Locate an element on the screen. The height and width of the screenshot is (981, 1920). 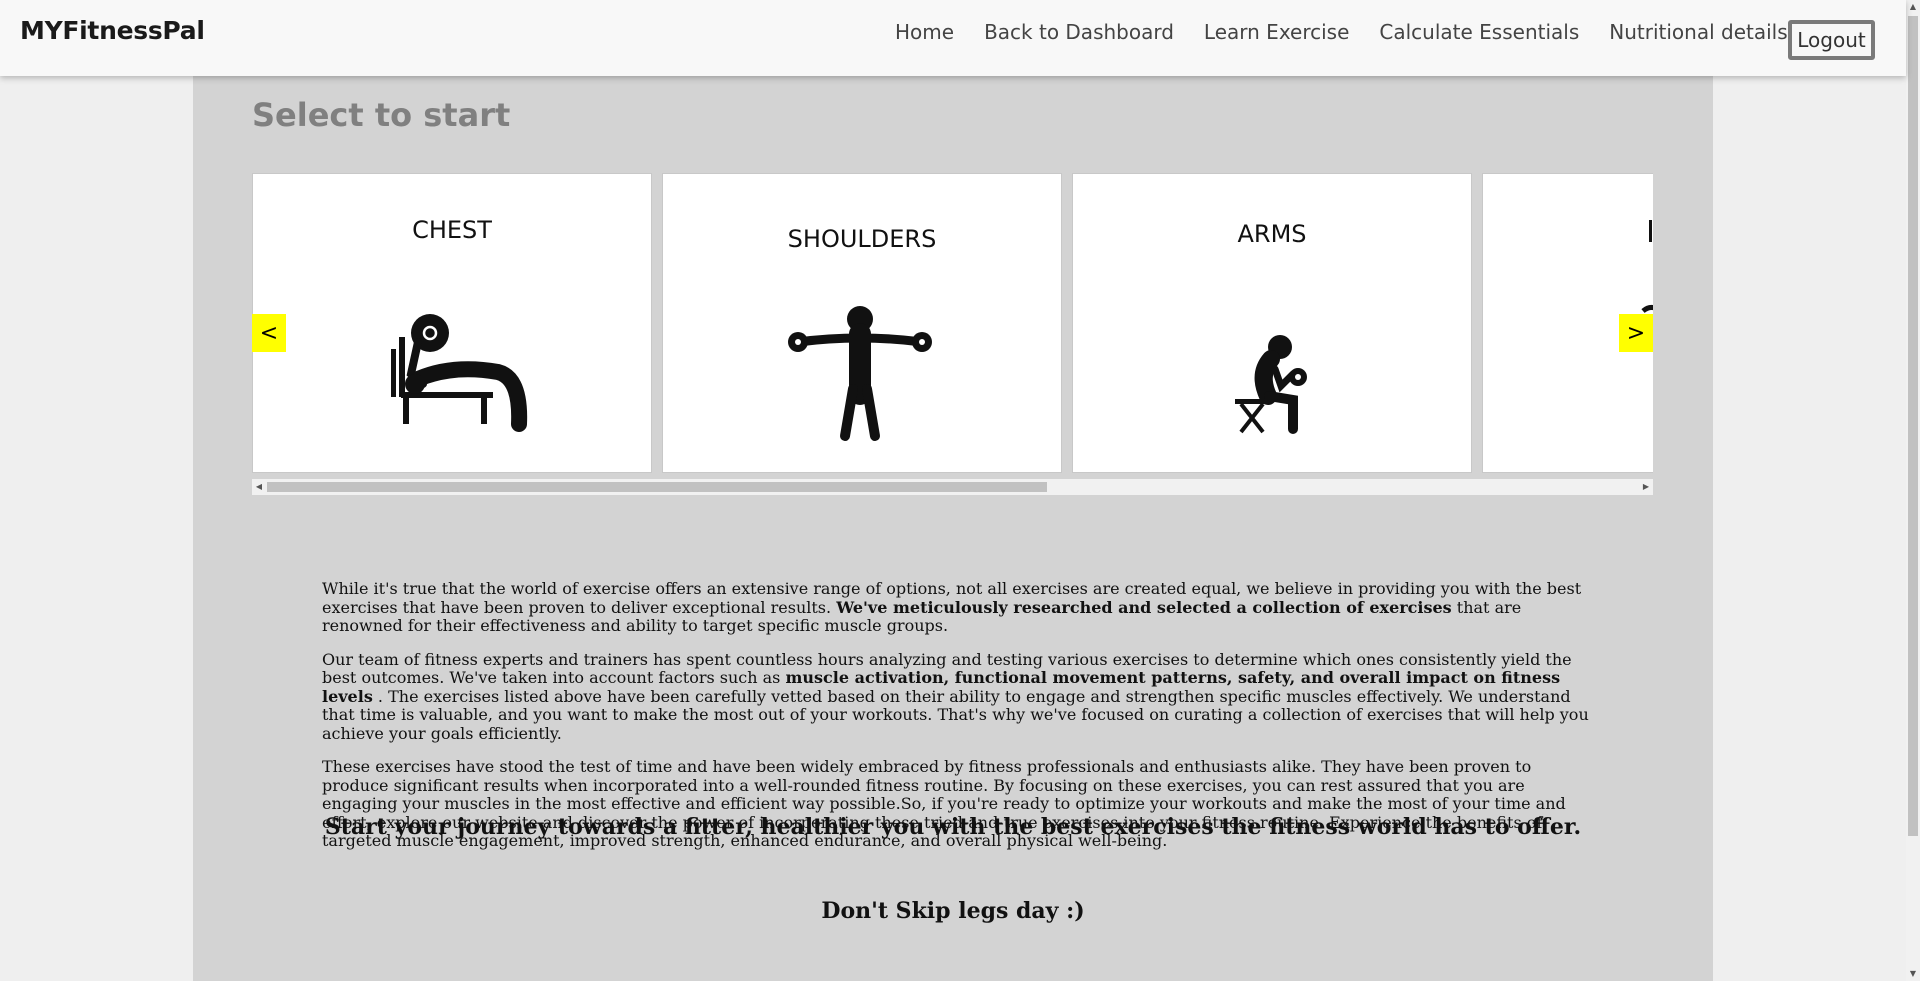
legs-day-heading: Don't Skip legs day :) is located at coordinates (953, 911).